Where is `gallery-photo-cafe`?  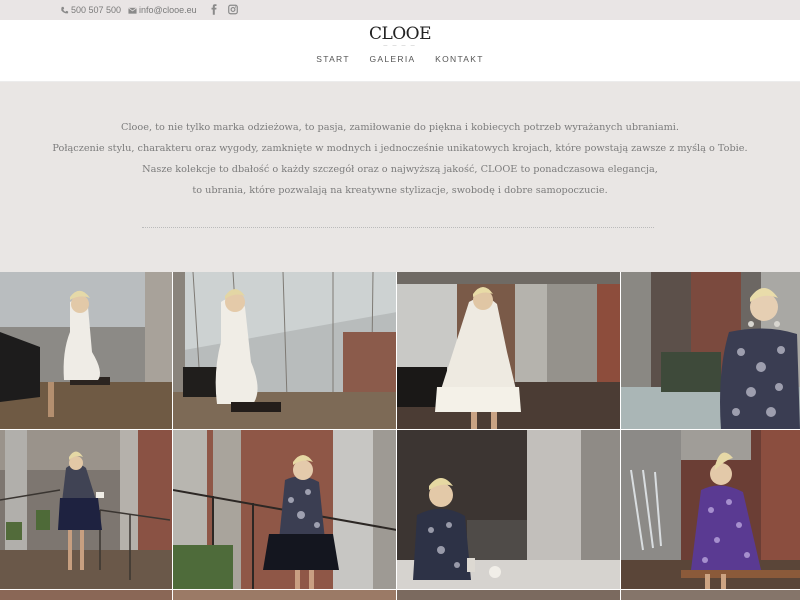
gallery-photo-cafe is located at coordinates (509, 510).